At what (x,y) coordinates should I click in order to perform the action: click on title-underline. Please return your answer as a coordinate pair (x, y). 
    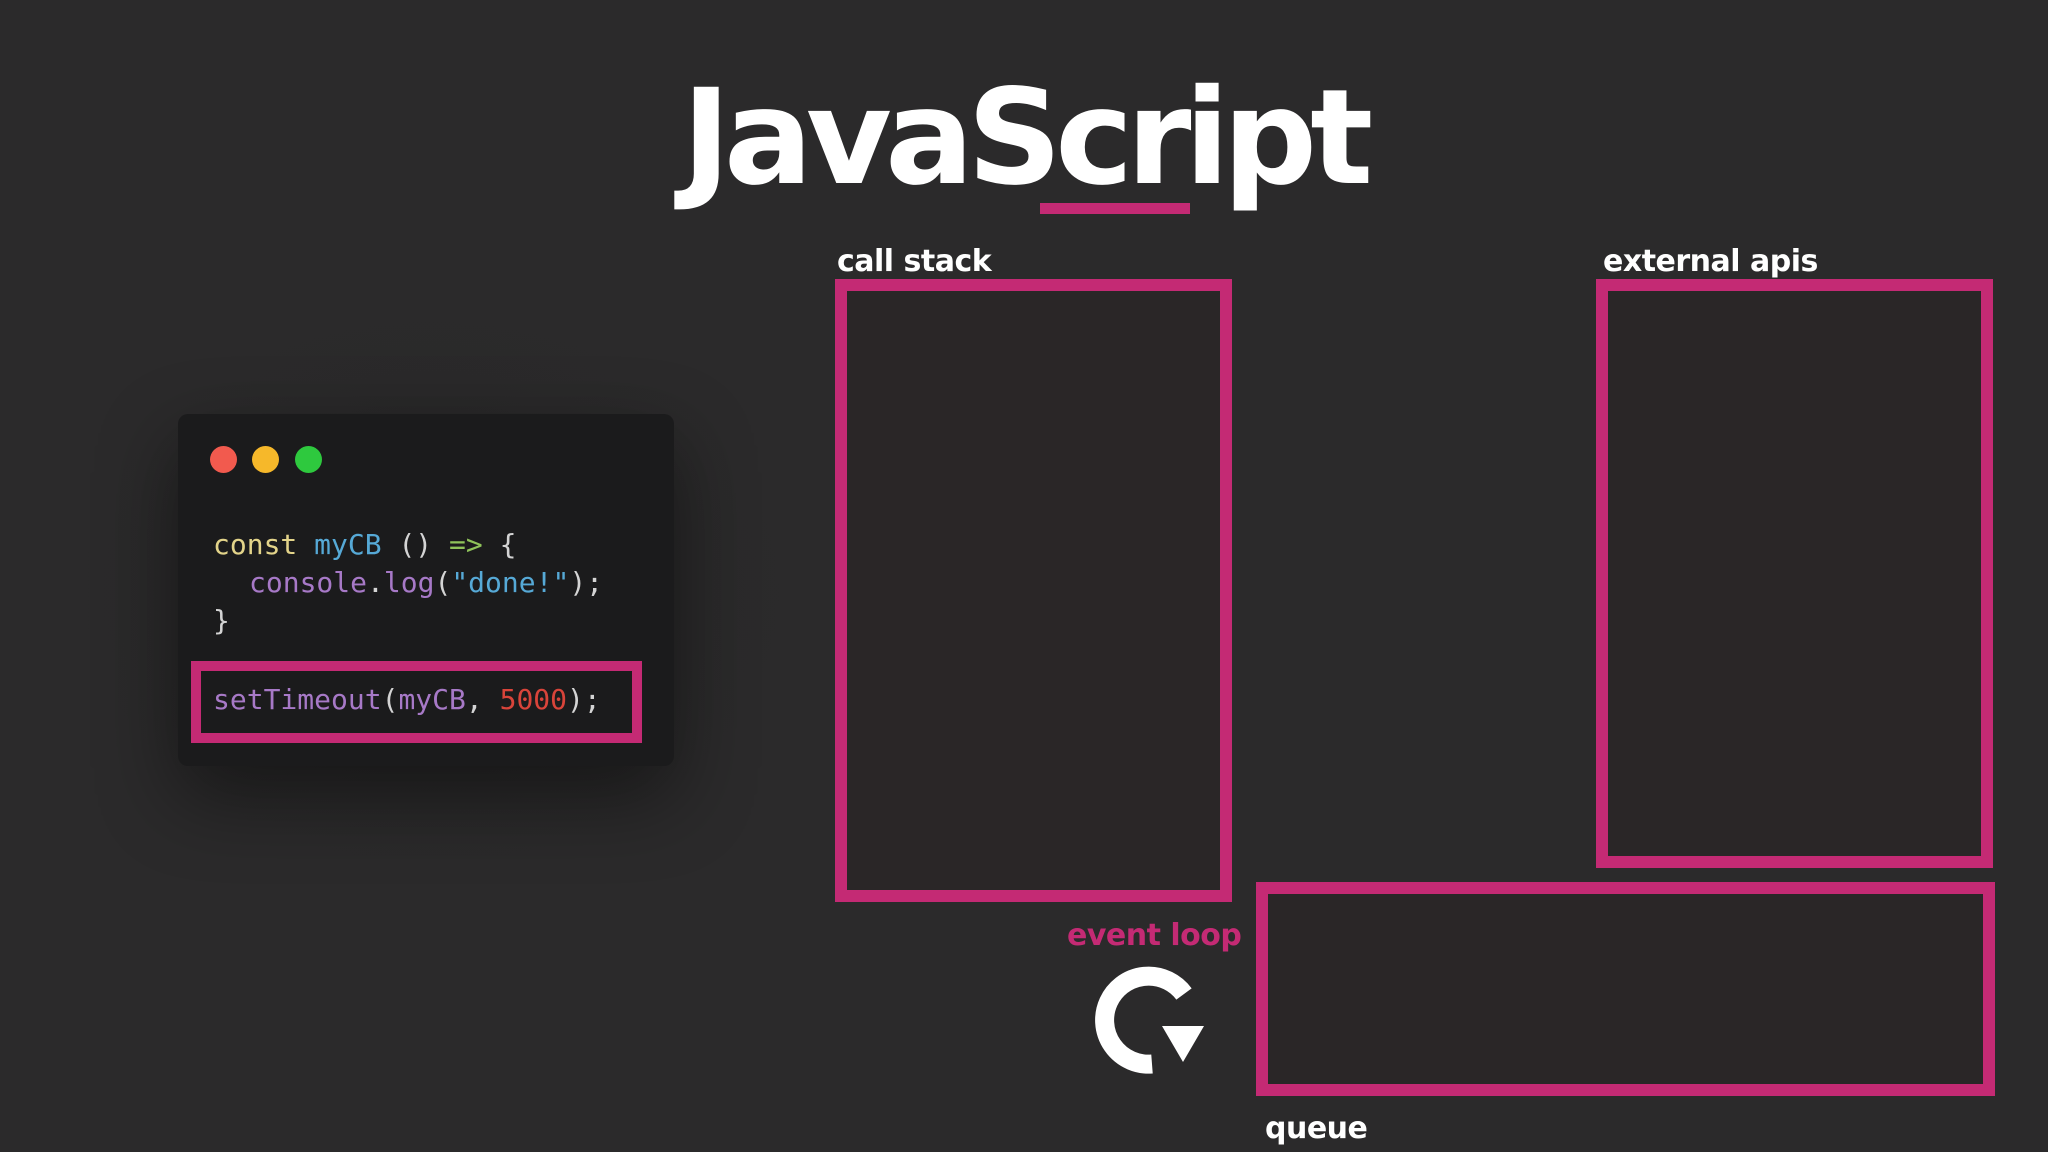
    Looking at the image, I should click on (1115, 208).